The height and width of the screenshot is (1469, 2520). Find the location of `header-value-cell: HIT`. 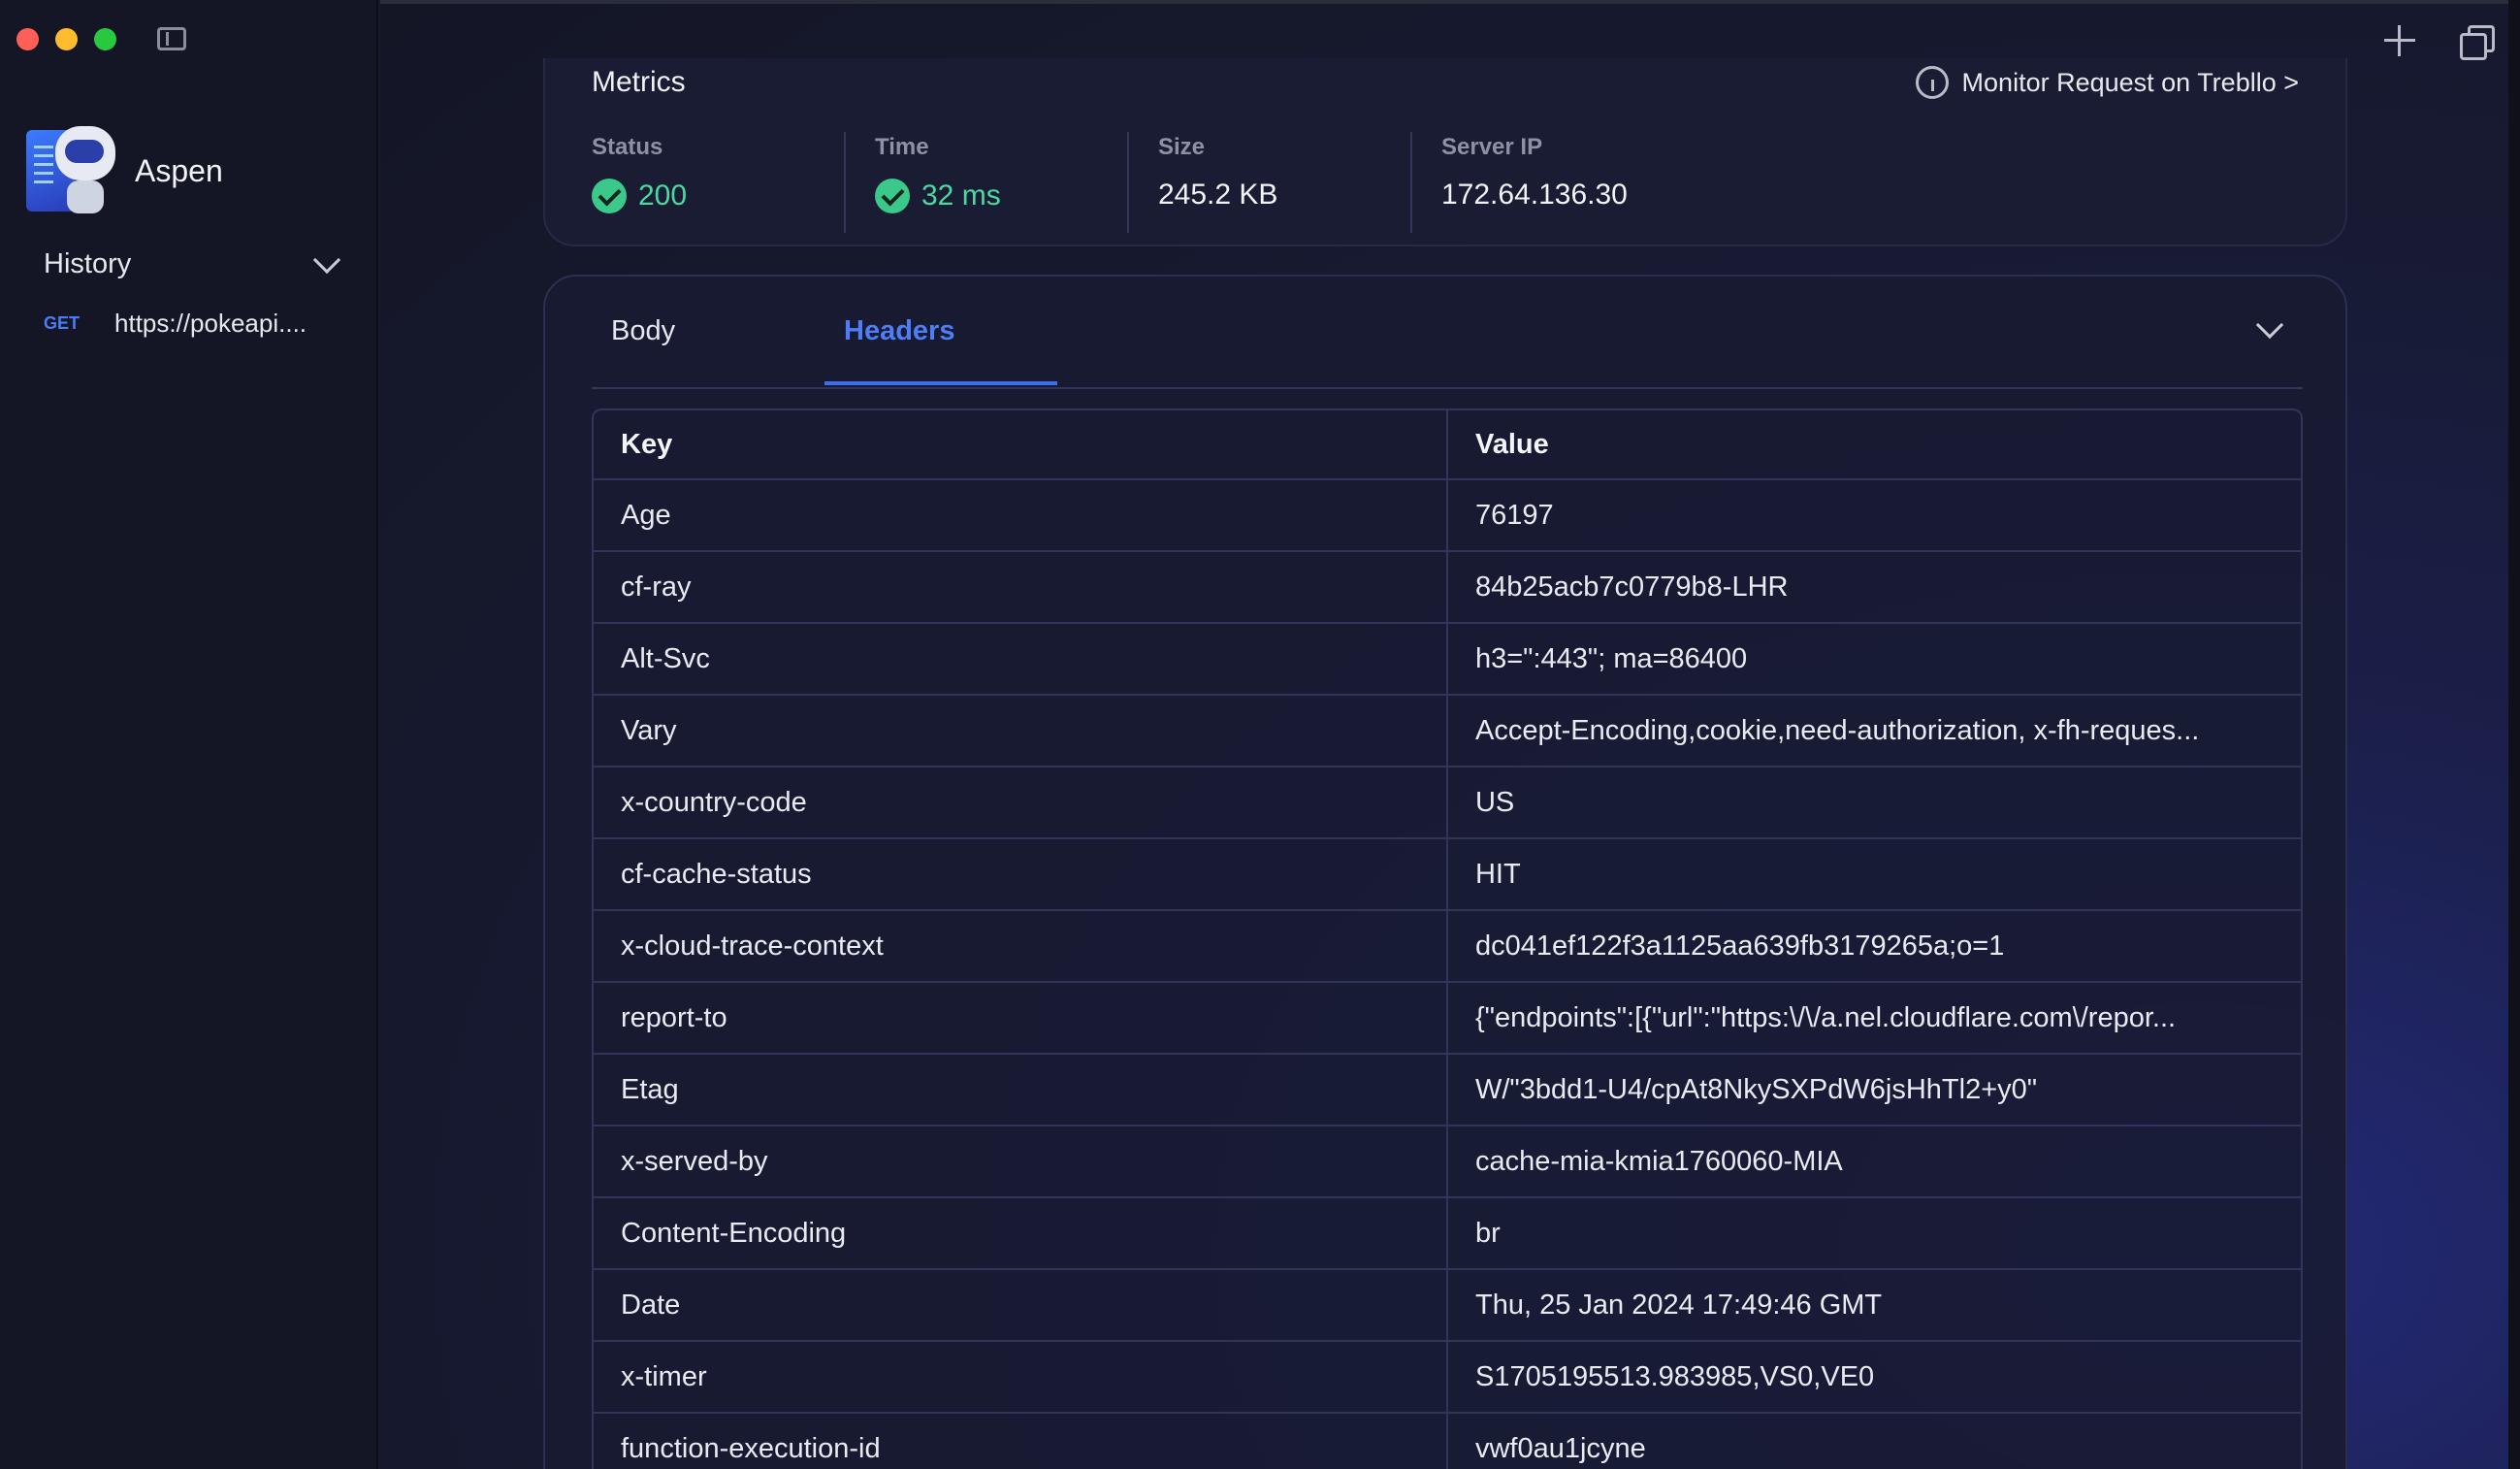

header-value-cell: HIT is located at coordinates (1497, 874).